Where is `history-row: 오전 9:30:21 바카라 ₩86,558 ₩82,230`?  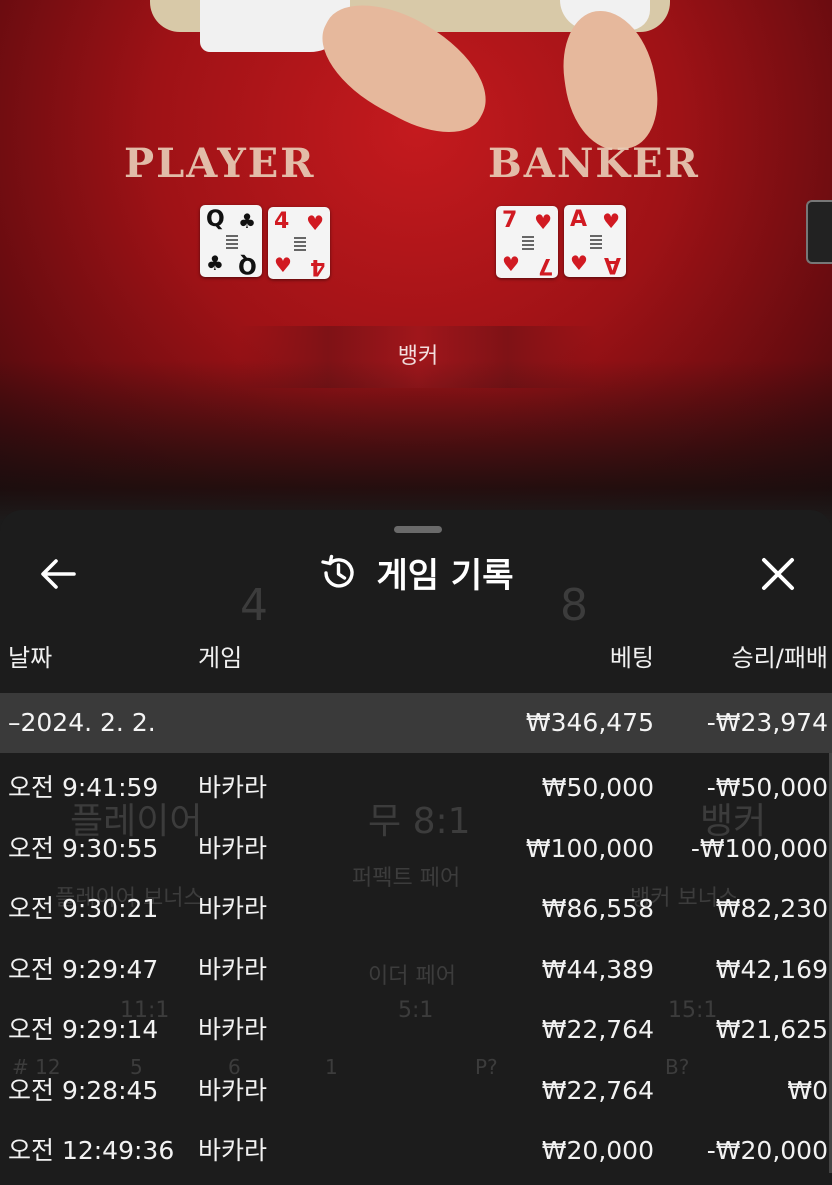
history-row: 오전 9:30:21 바카라 ₩86,558 ₩82,230 is located at coordinates (416, 909).